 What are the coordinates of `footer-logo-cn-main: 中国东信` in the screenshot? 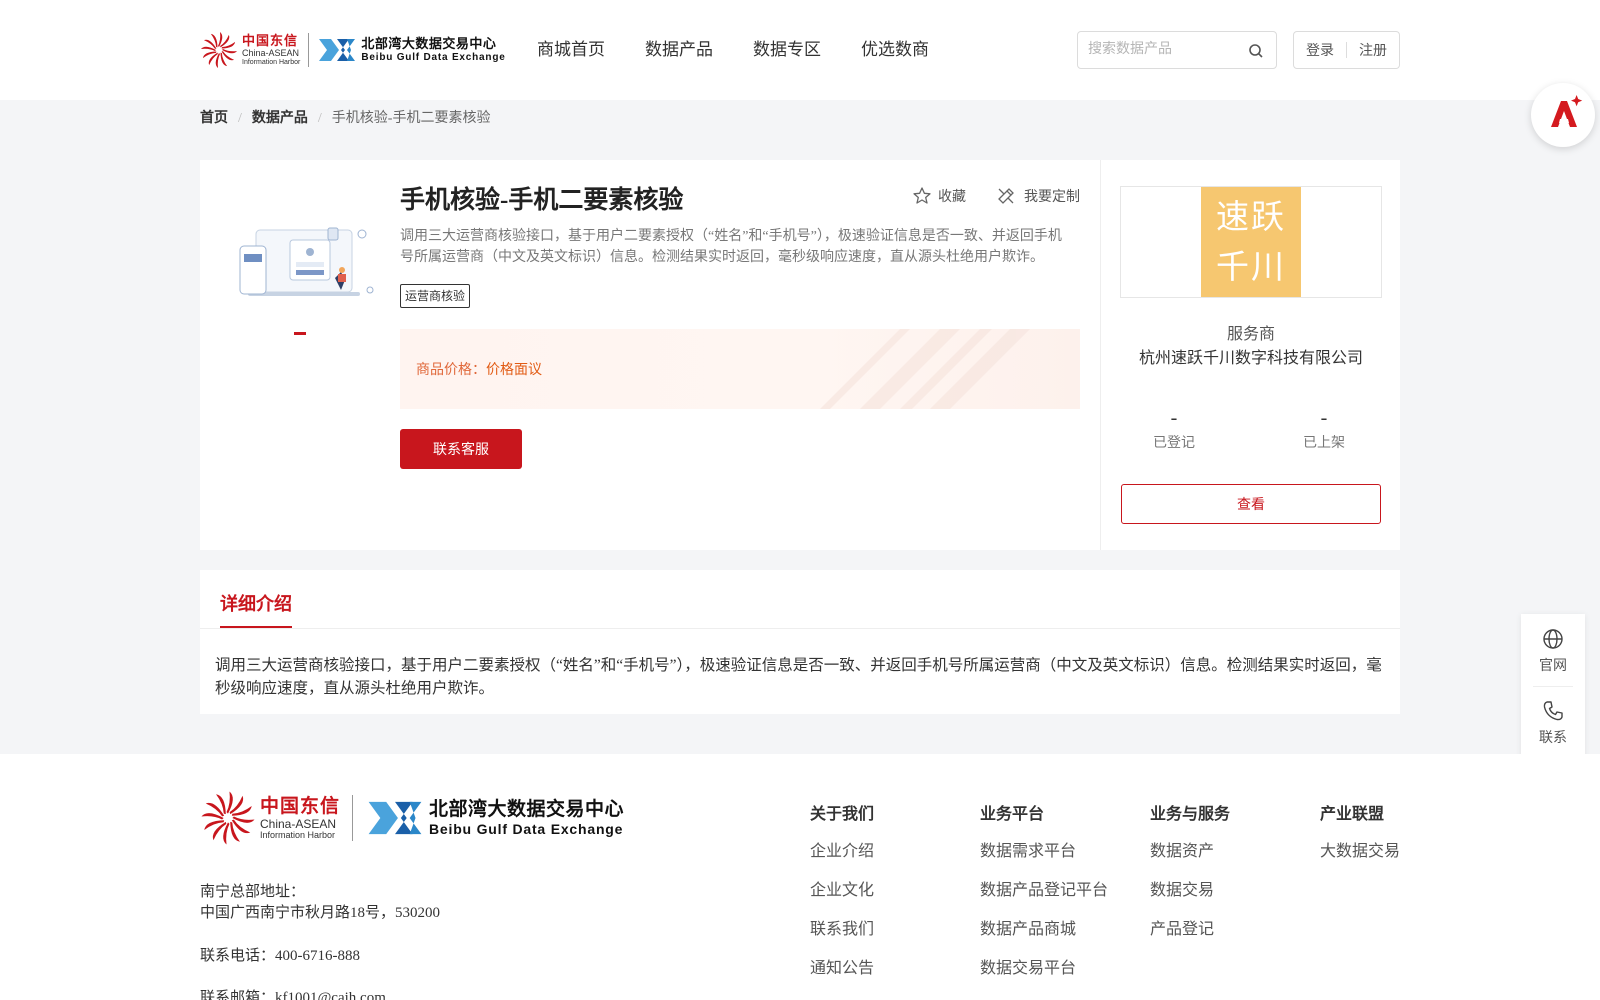 It's located at (300, 806).